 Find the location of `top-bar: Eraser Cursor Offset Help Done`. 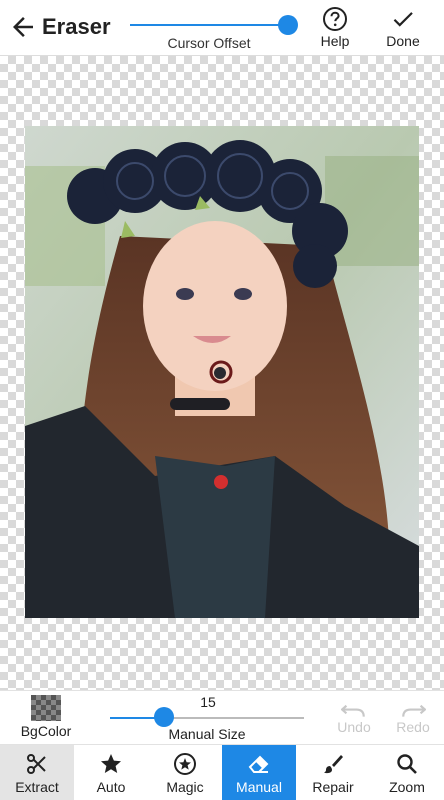

top-bar: Eraser Cursor Offset Help Done is located at coordinates (222, 28).